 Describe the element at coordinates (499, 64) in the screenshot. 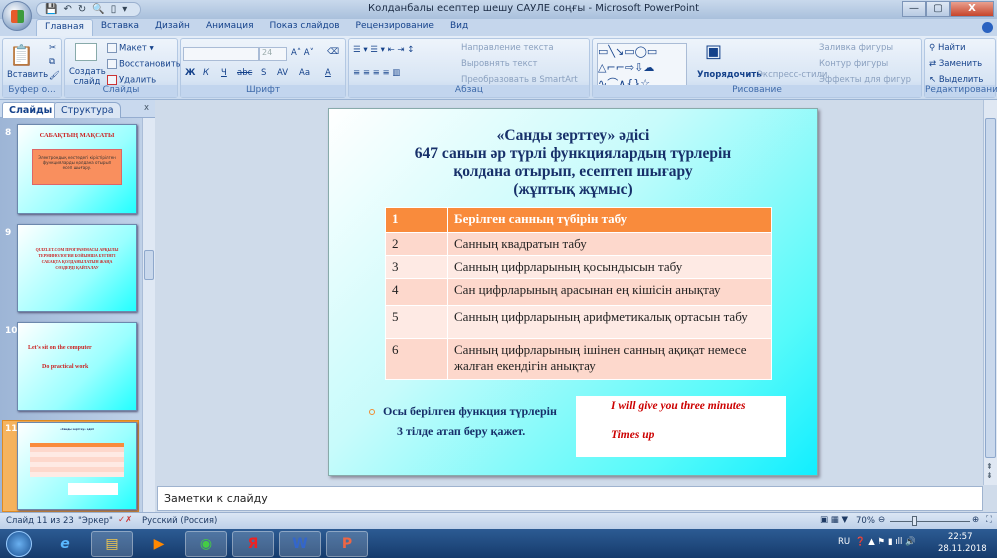

I see `align-text-button: Выровнять текст` at that location.